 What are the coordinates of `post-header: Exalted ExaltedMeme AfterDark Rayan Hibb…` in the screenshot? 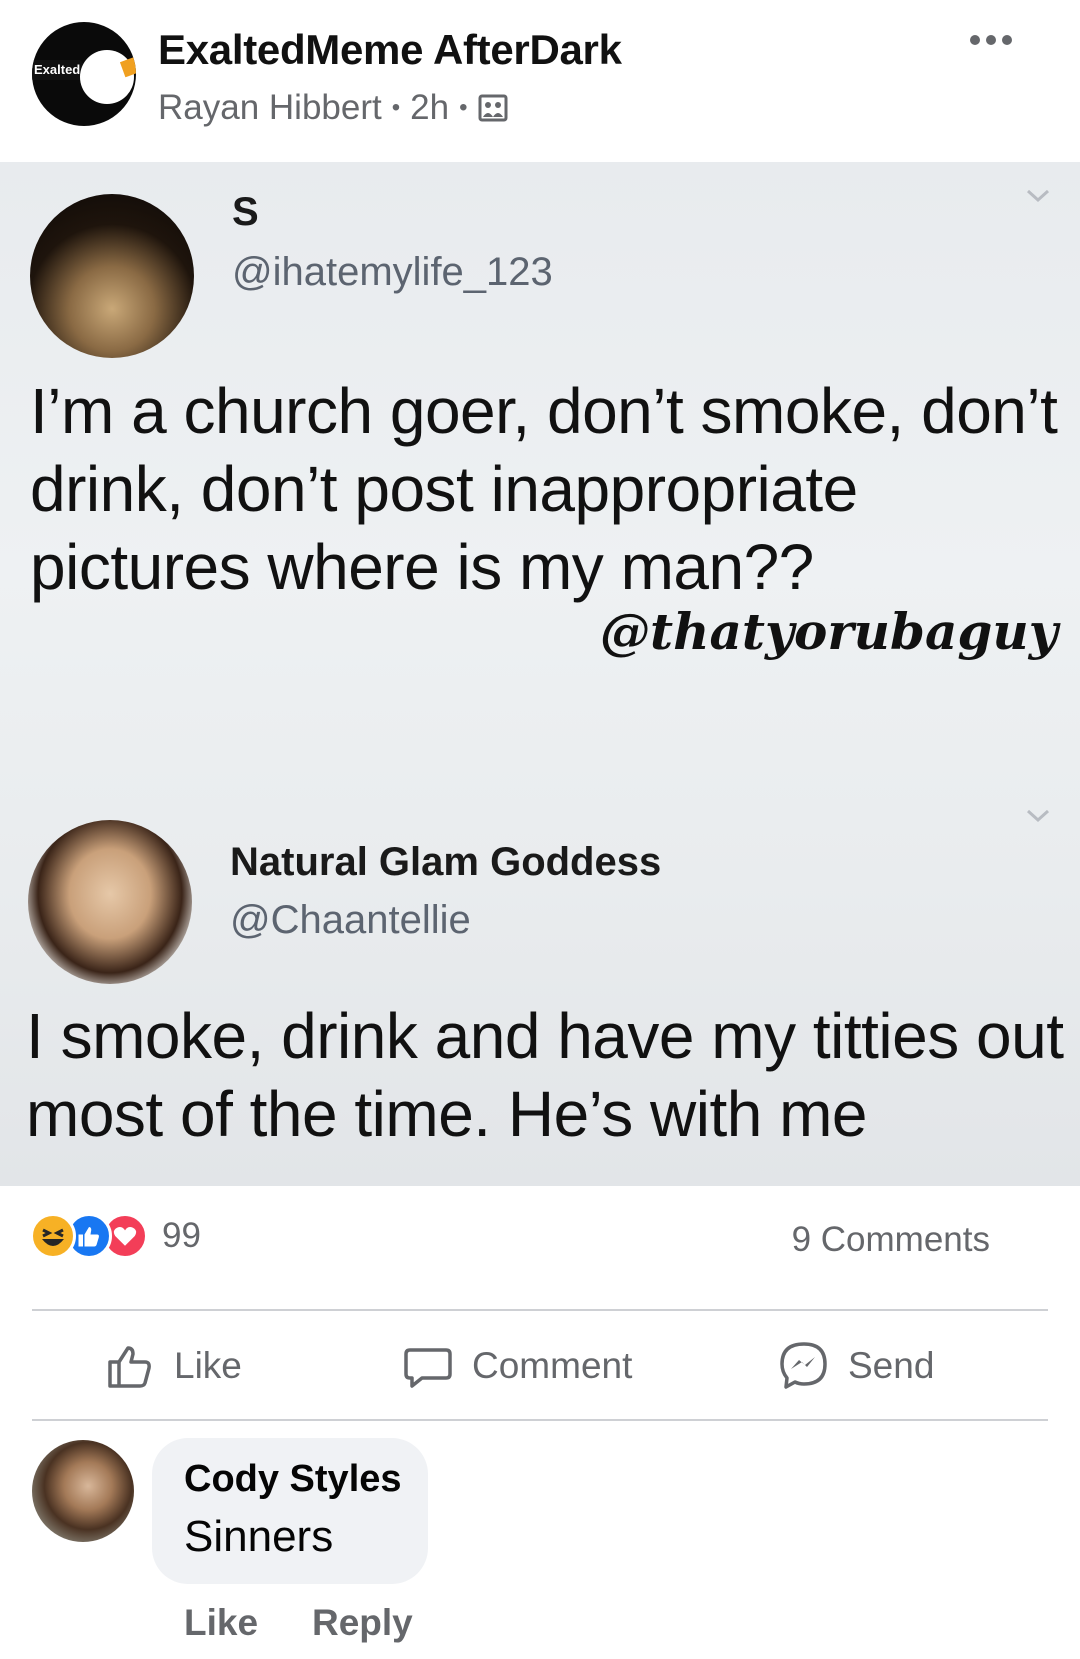 It's located at (540, 81).